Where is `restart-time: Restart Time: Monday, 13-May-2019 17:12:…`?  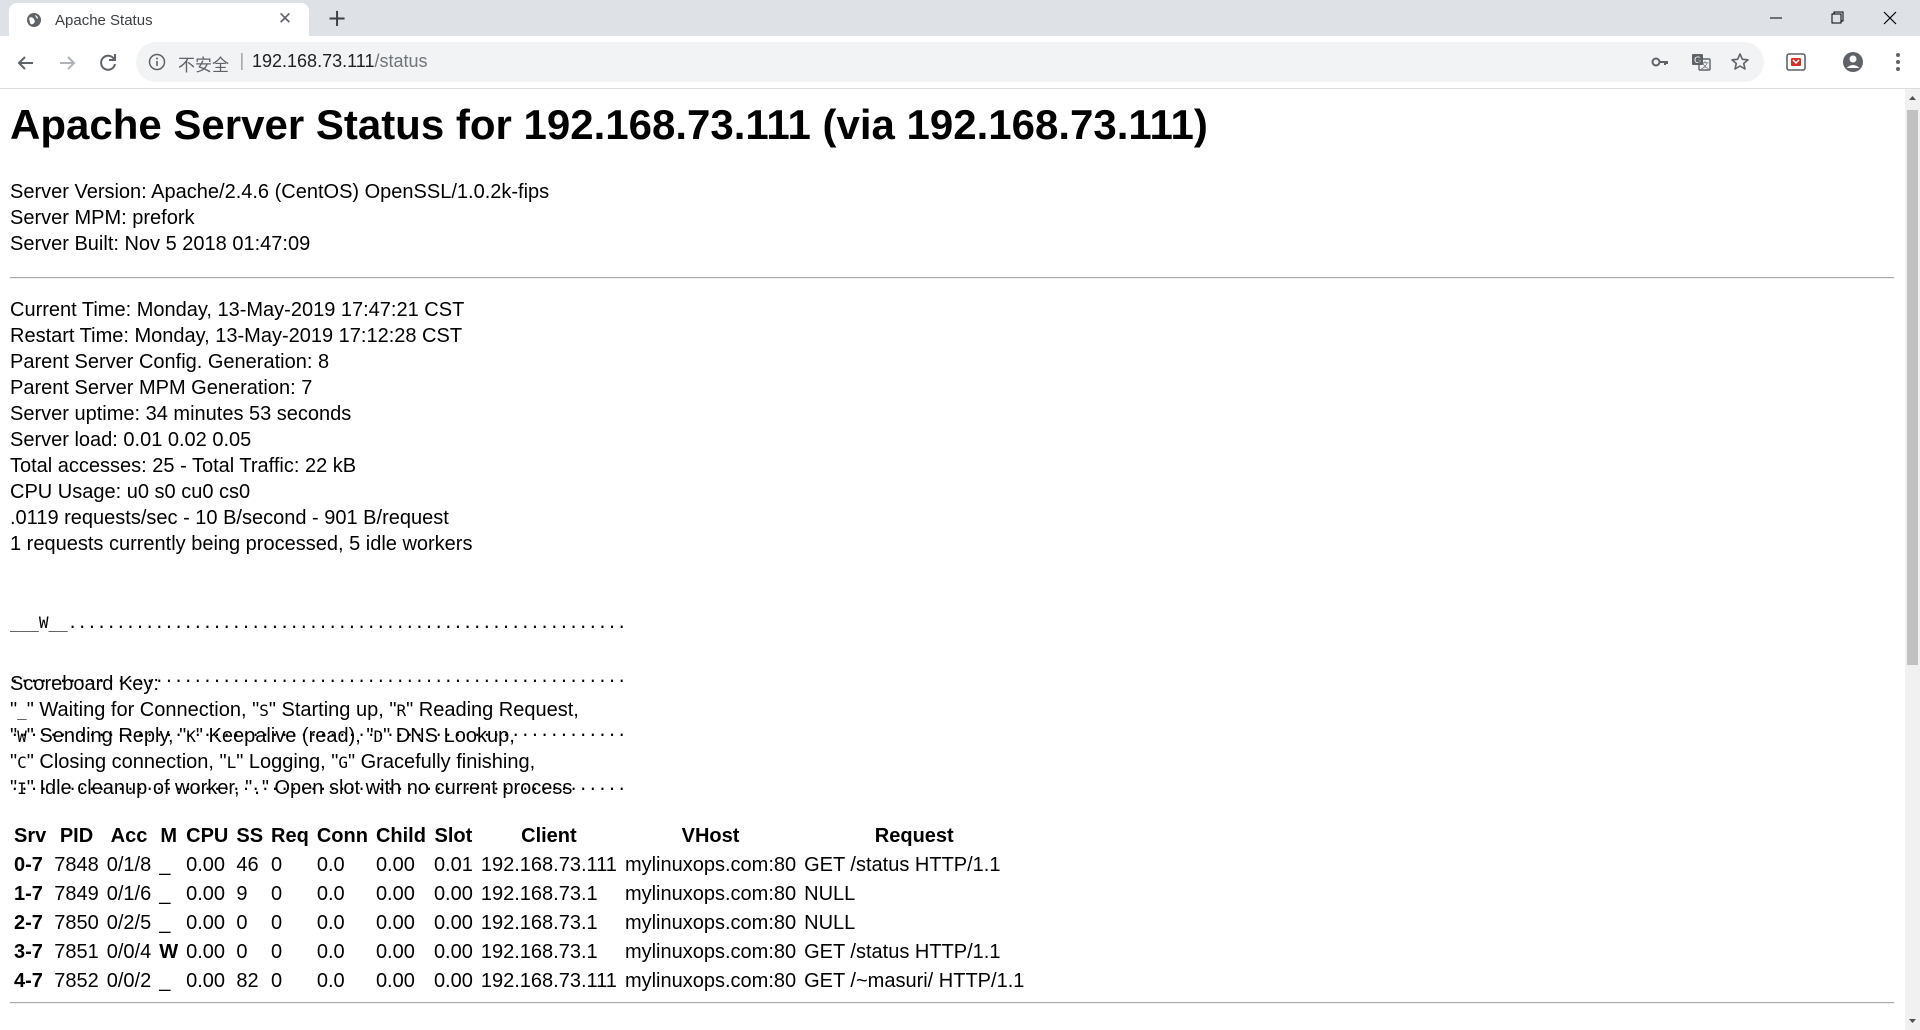
restart-time: Restart Time: Monday, 13-May-2019 17:12:… is located at coordinates (236, 336).